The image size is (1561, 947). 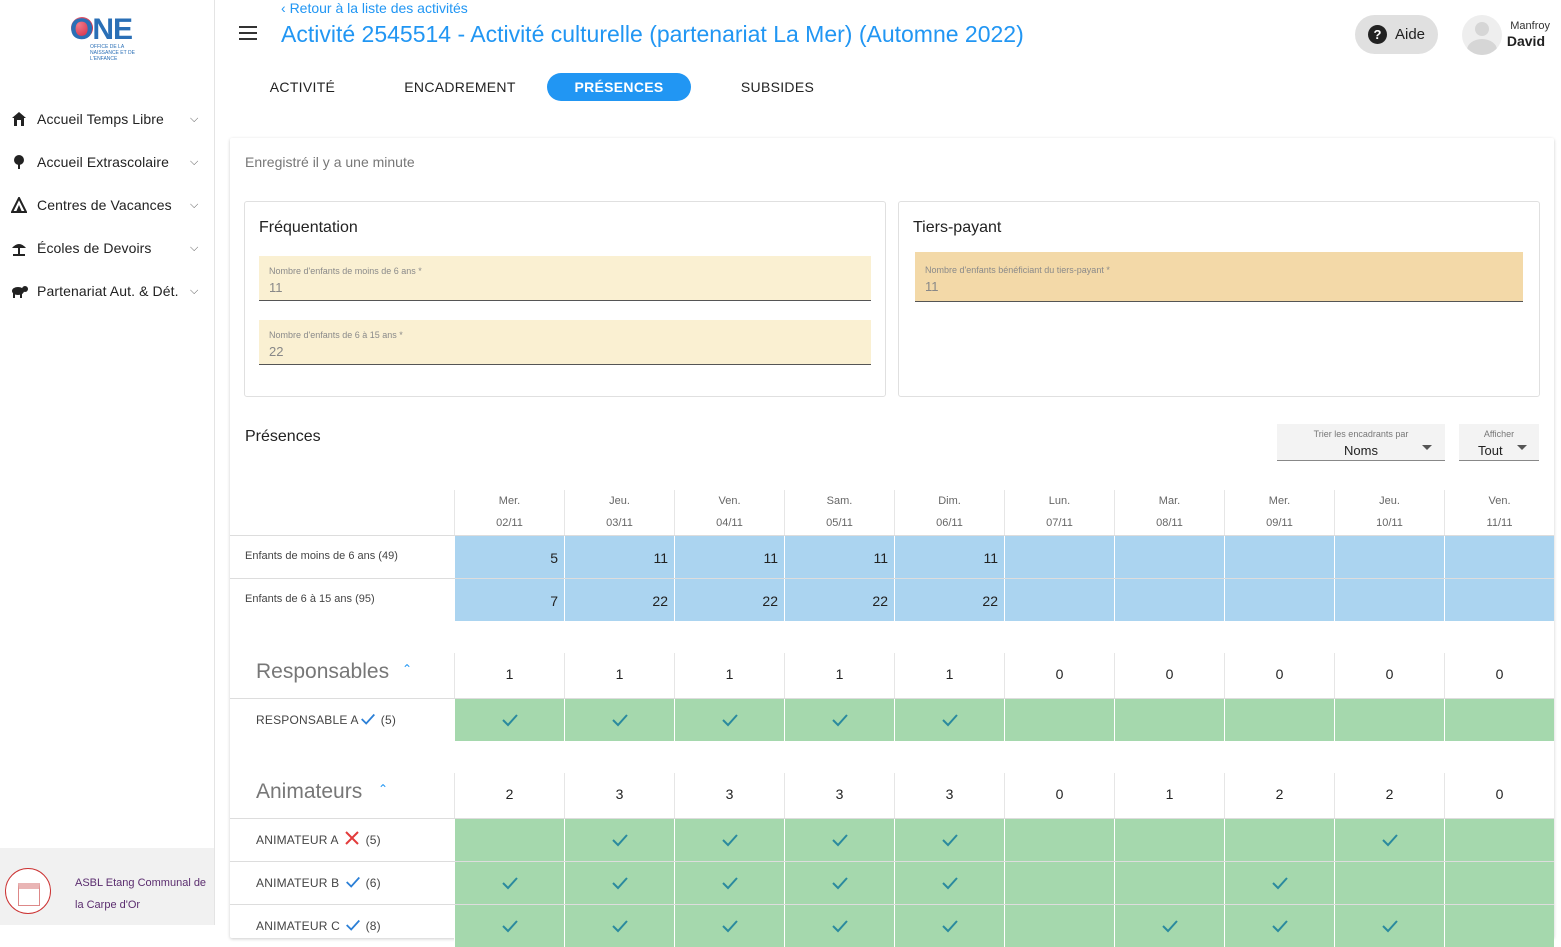 I want to click on organization-panel: ASBL Etang Communal de la Carpe d'Or, so click(x=107, y=886).